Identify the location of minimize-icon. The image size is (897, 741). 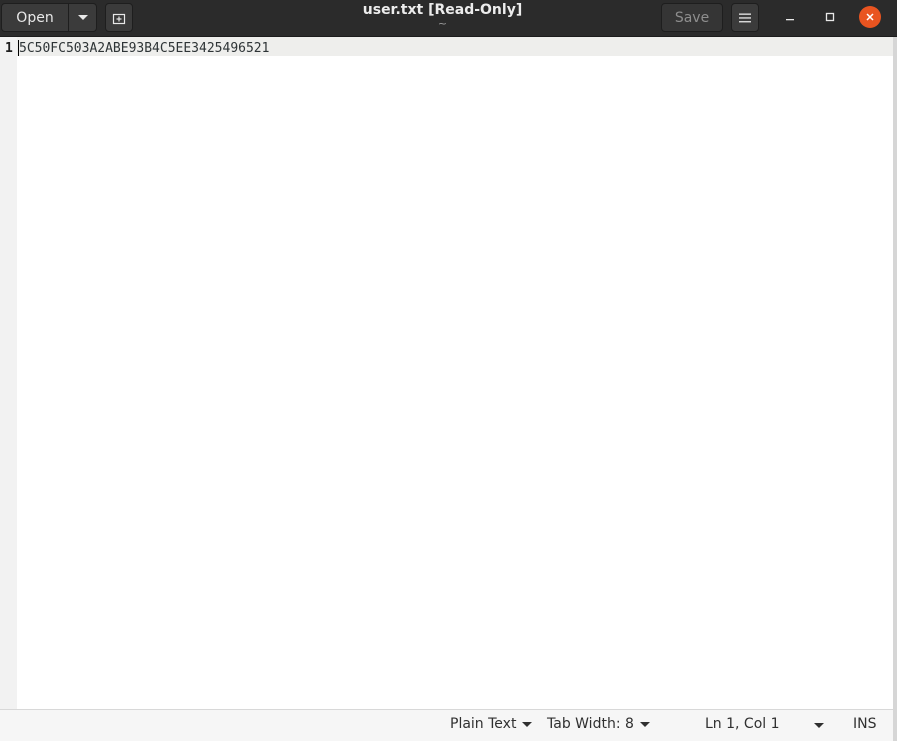
(790, 20).